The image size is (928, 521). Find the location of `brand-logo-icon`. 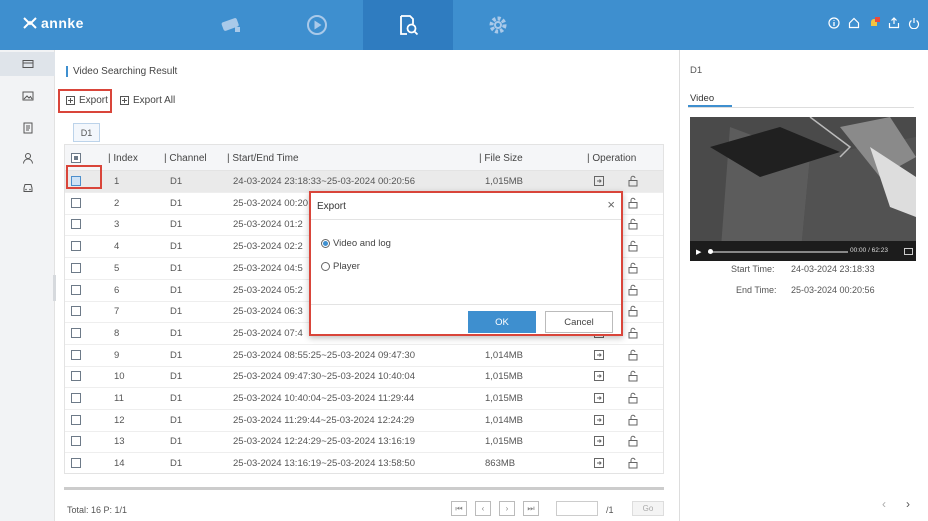

brand-logo-icon is located at coordinates (30, 23).